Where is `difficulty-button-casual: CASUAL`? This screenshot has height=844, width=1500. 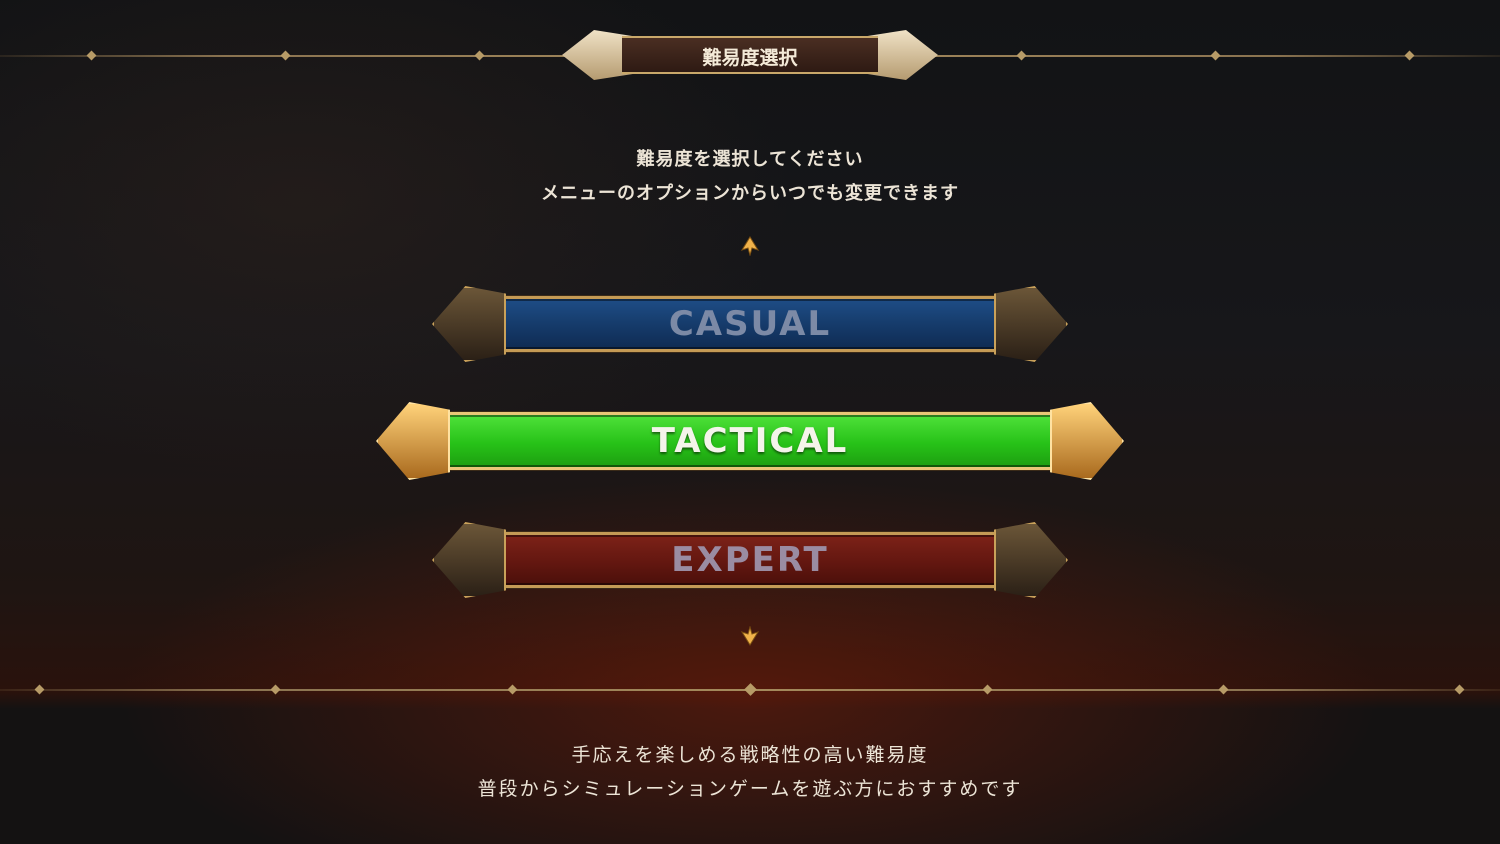 difficulty-button-casual: CASUAL is located at coordinates (750, 324).